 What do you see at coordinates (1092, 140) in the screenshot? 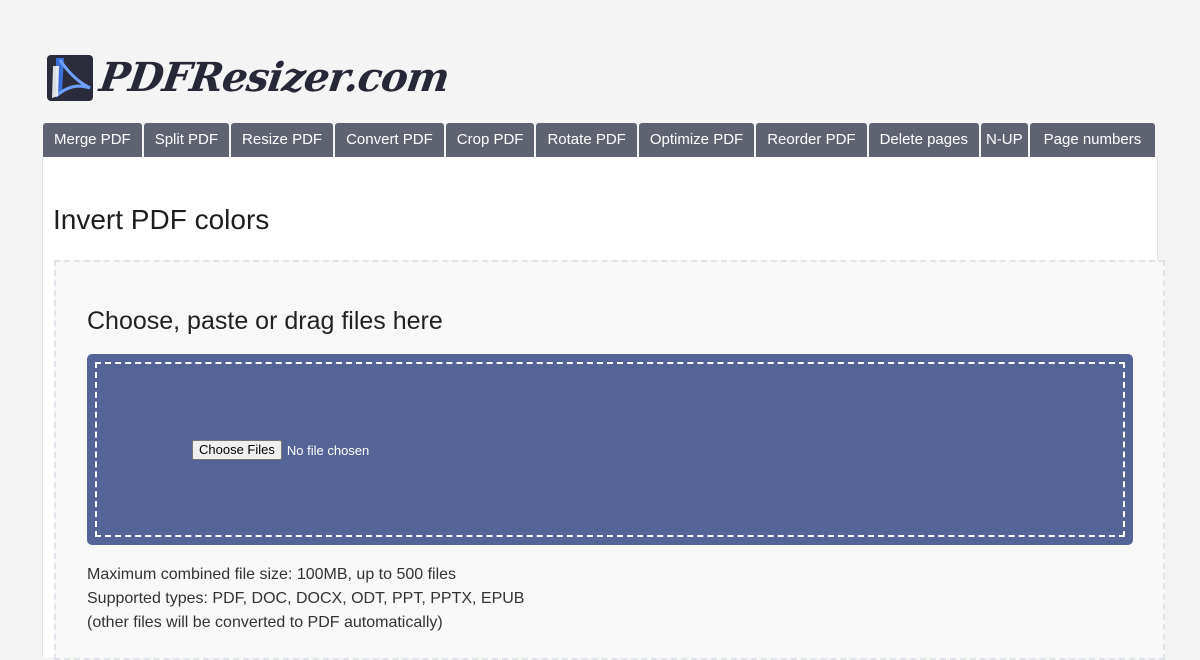
I see `tab-page-numbers: Page numbers` at bounding box center [1092, 140].